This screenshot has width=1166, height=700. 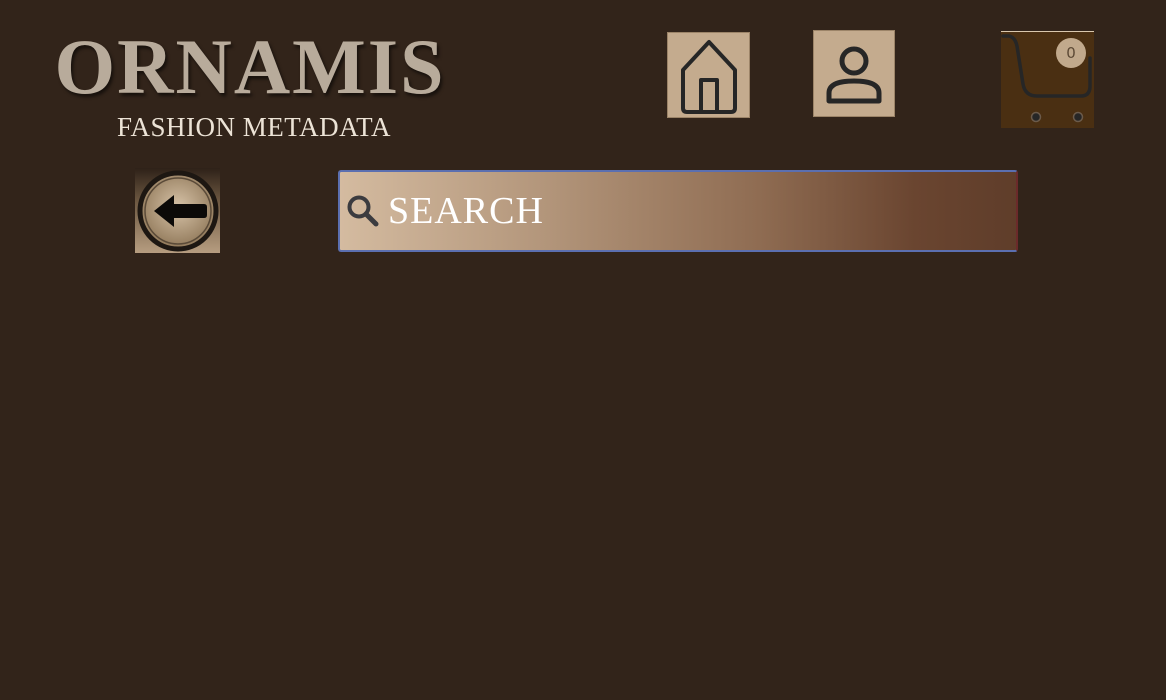 I want to click on back-button, so click(x=177, y=210).